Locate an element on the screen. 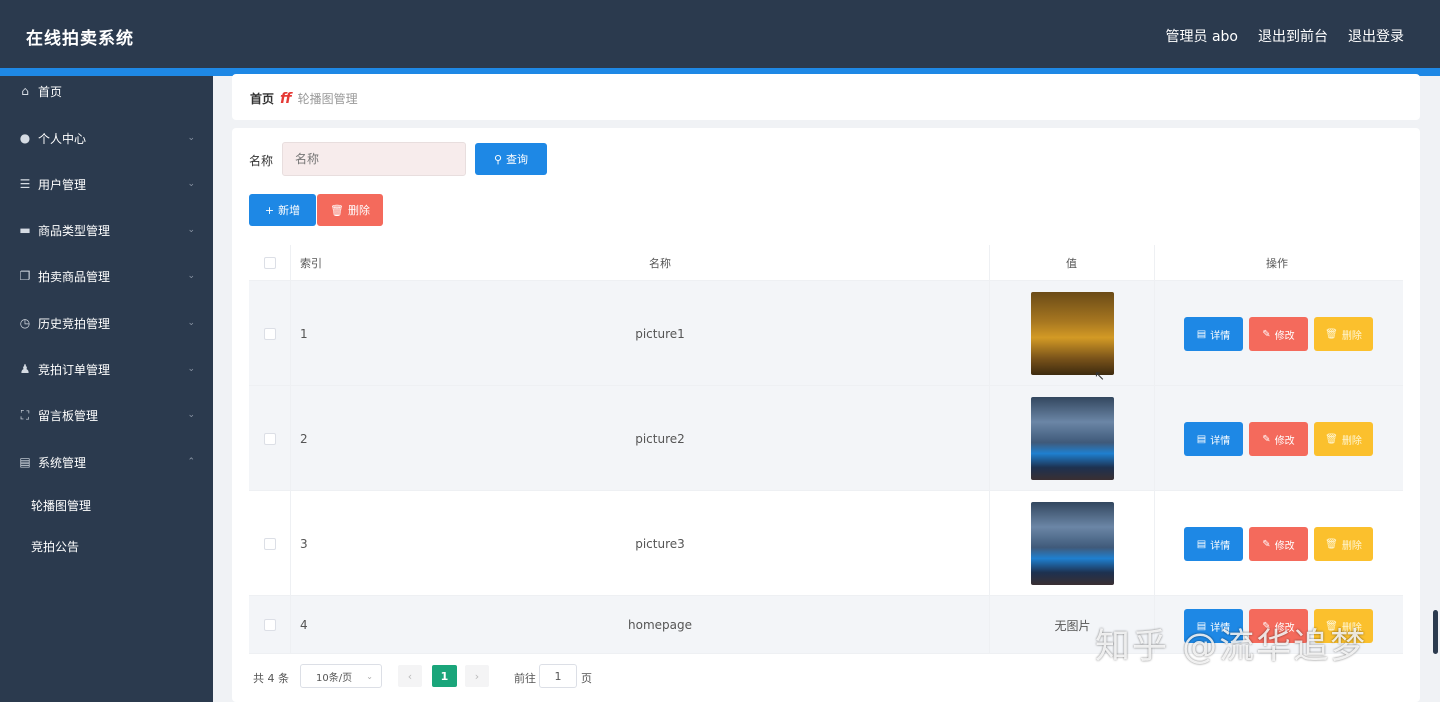 This screenshot has width=1440, height=702. sidebar-item-label: 商品类型管理 is located at coordinates (74, 230).